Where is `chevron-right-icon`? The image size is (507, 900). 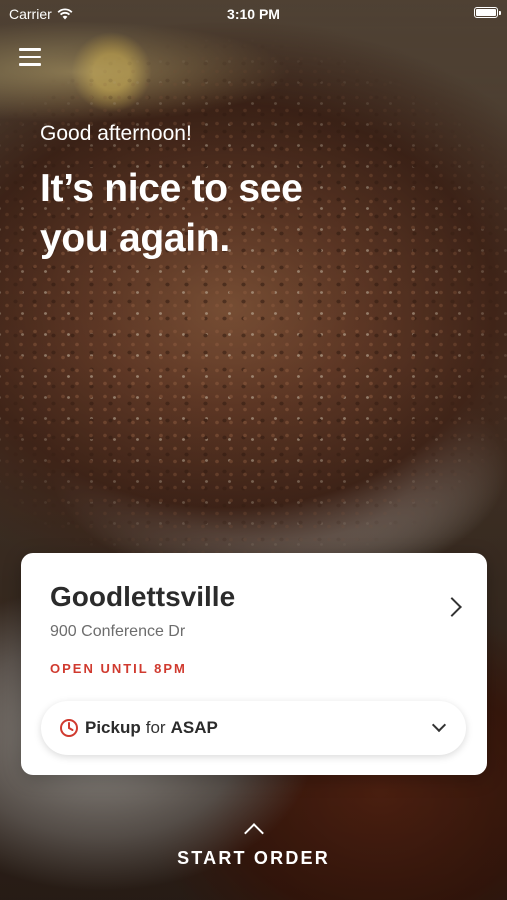 chevron-right-icon is located at coordinates (452, 607).